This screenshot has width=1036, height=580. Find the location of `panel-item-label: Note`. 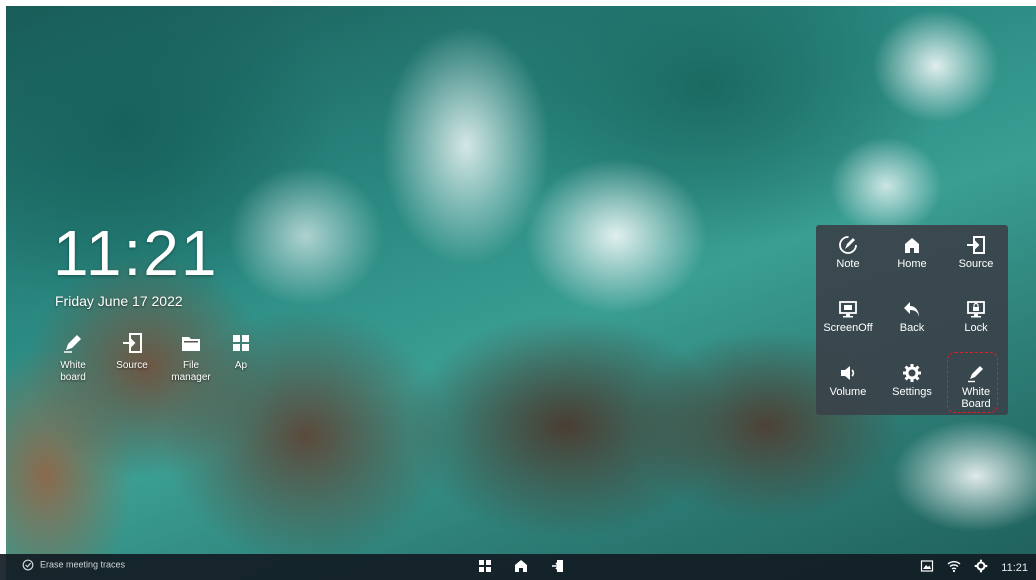

panel-item-label: Note is located at coordinates (848, 264).